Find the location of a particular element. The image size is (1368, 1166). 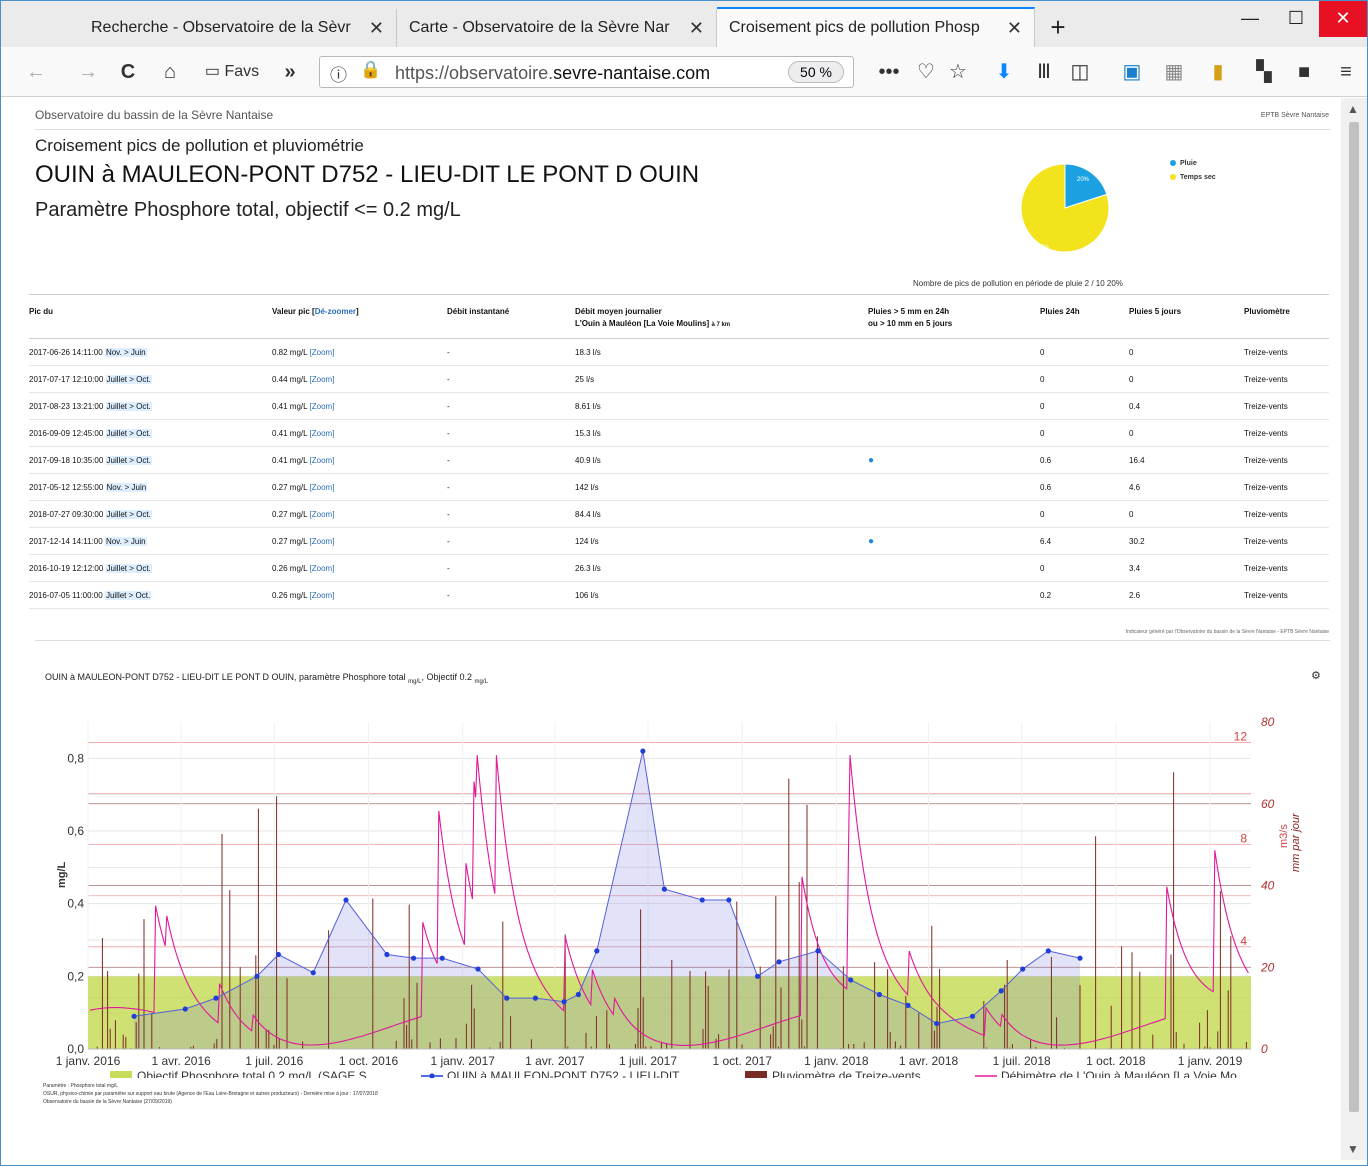

tab-carte: Carte - Observatoire de la Sèvre Nar ✕ is located at coordinates (557, 28).